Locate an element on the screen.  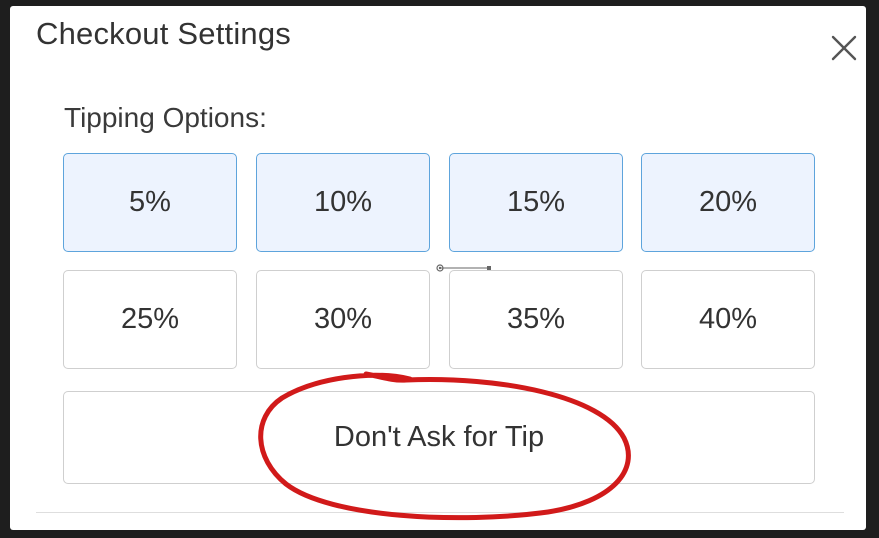
tip-option-20: 20% is located at coordinates (728, 202).